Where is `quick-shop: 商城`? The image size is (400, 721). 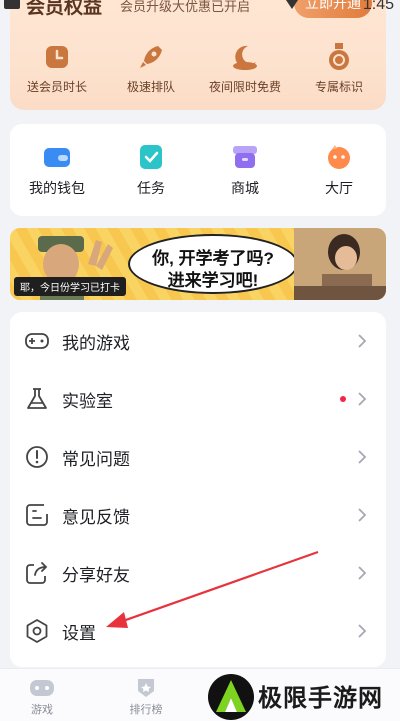
quick-shop: 商城 is located at coordinates (245, 170).